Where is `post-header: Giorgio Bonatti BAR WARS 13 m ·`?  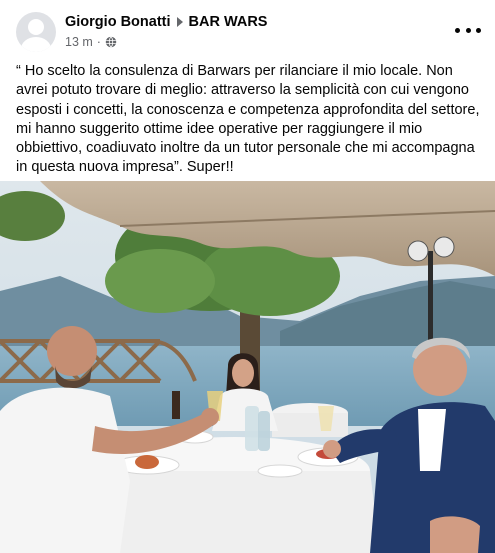
post-header: Giorgio Bonatti BAR WARS 13 m · is located at coordinates (247, 31).